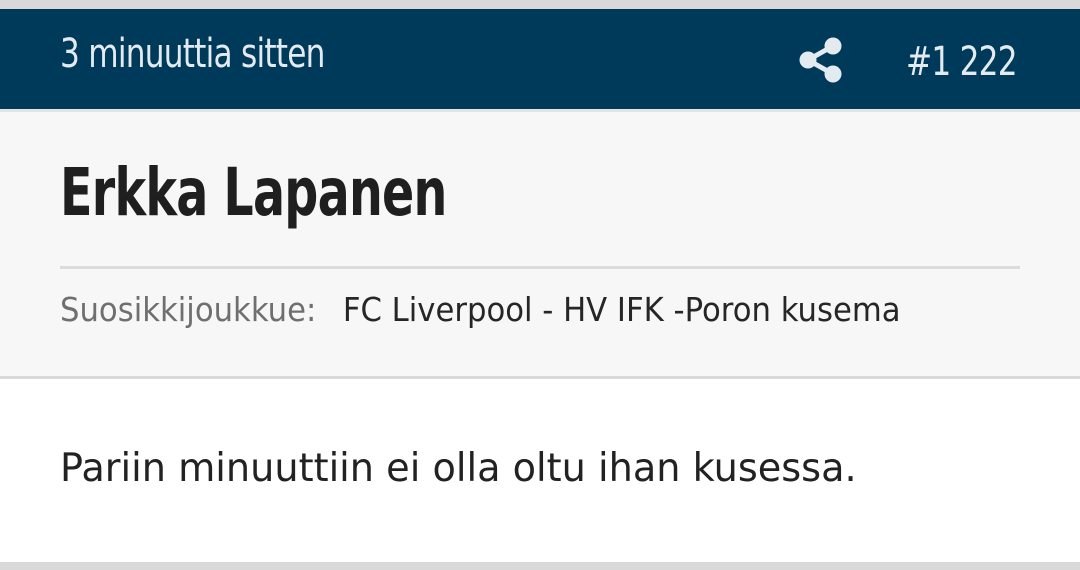  Describe the element at coordinates (192, 54) in the screenshot. I see `post-timestamp: 3 minuuttia sitten` at that location.